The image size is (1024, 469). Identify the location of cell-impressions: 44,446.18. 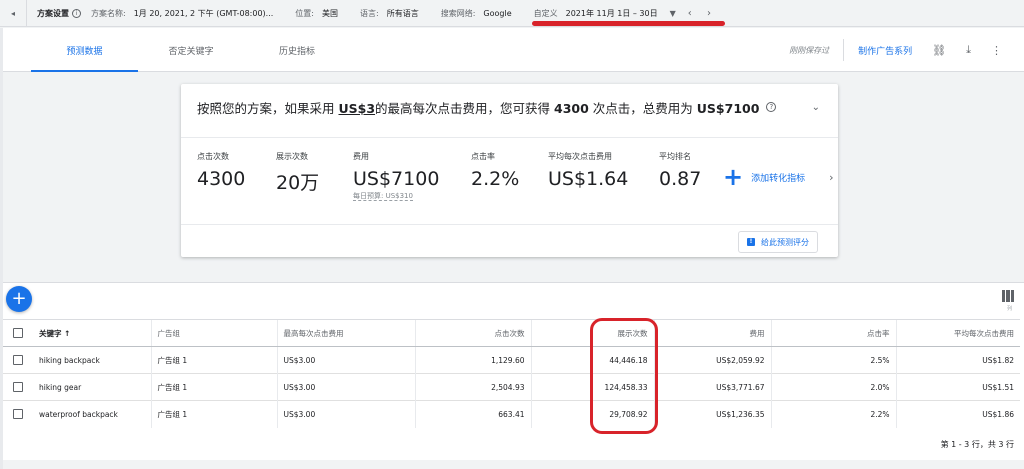
(592, 360).